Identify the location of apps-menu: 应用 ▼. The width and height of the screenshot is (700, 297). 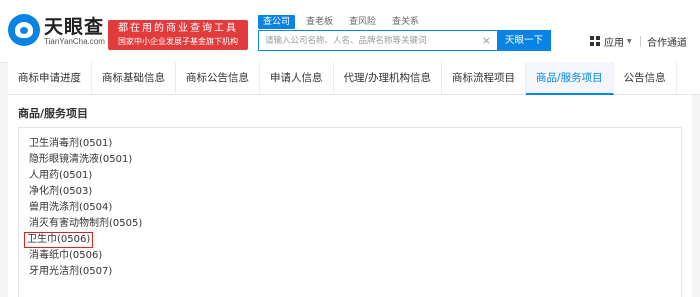
(611, 41).